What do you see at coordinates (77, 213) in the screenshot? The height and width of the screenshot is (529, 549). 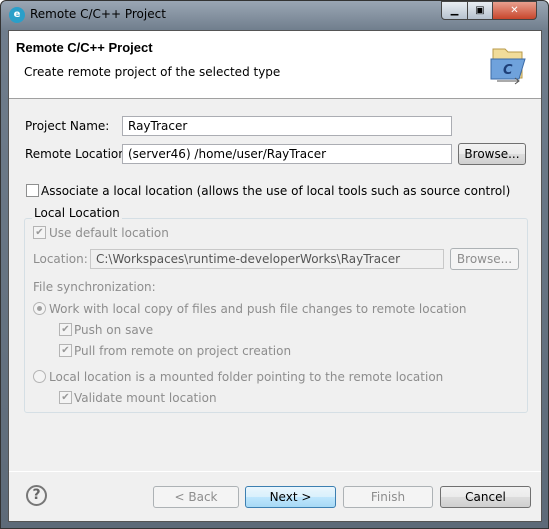 I see `local-location-title: Local Location` at bounding box center [77, 213].